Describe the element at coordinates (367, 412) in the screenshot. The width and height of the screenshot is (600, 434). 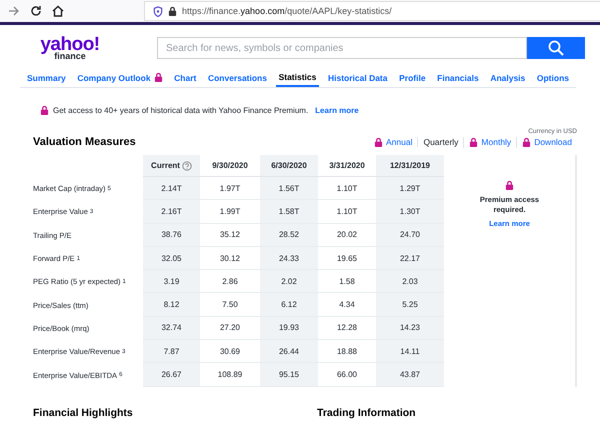
I see `section-title: Trading Information` at that location.